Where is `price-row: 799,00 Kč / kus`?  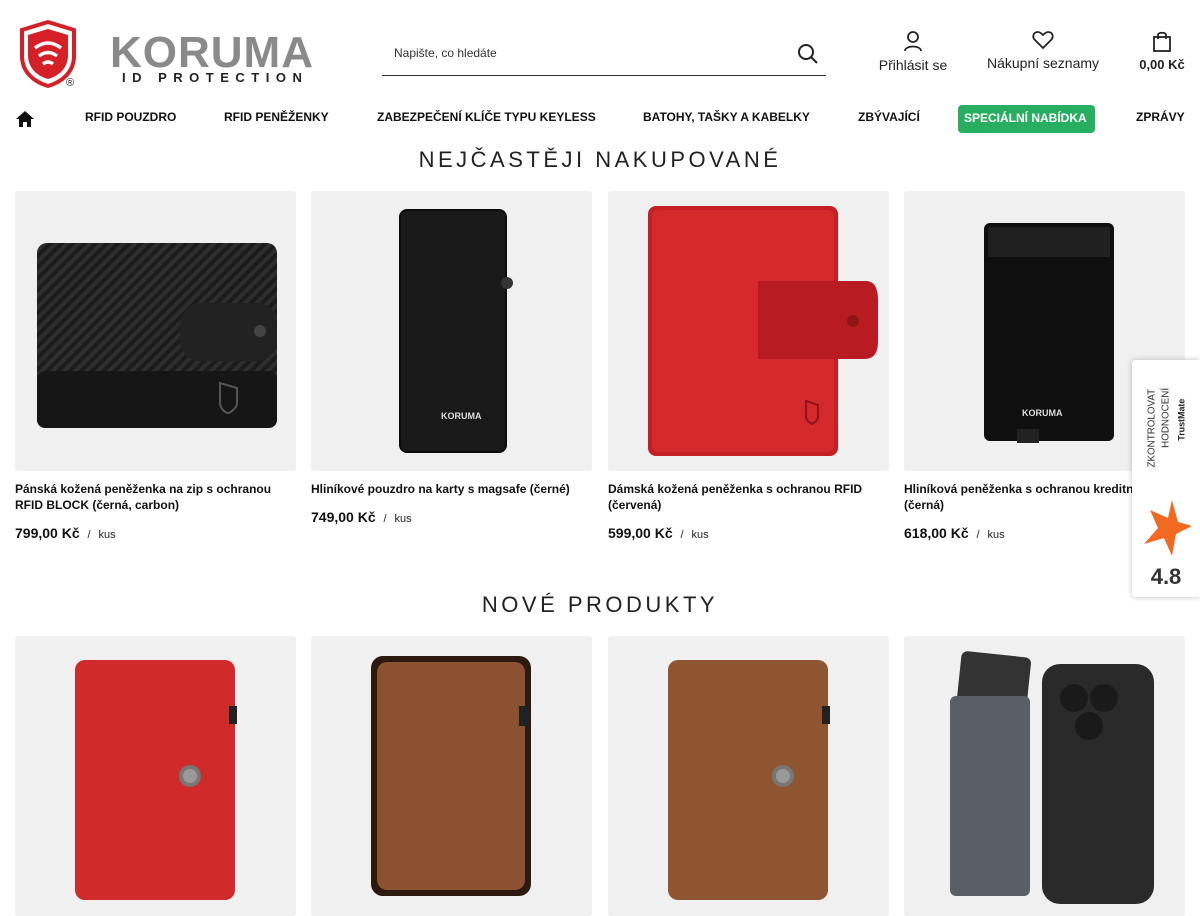 price-row: 799,00 Kč / kus is located at coordinates (155, 533).